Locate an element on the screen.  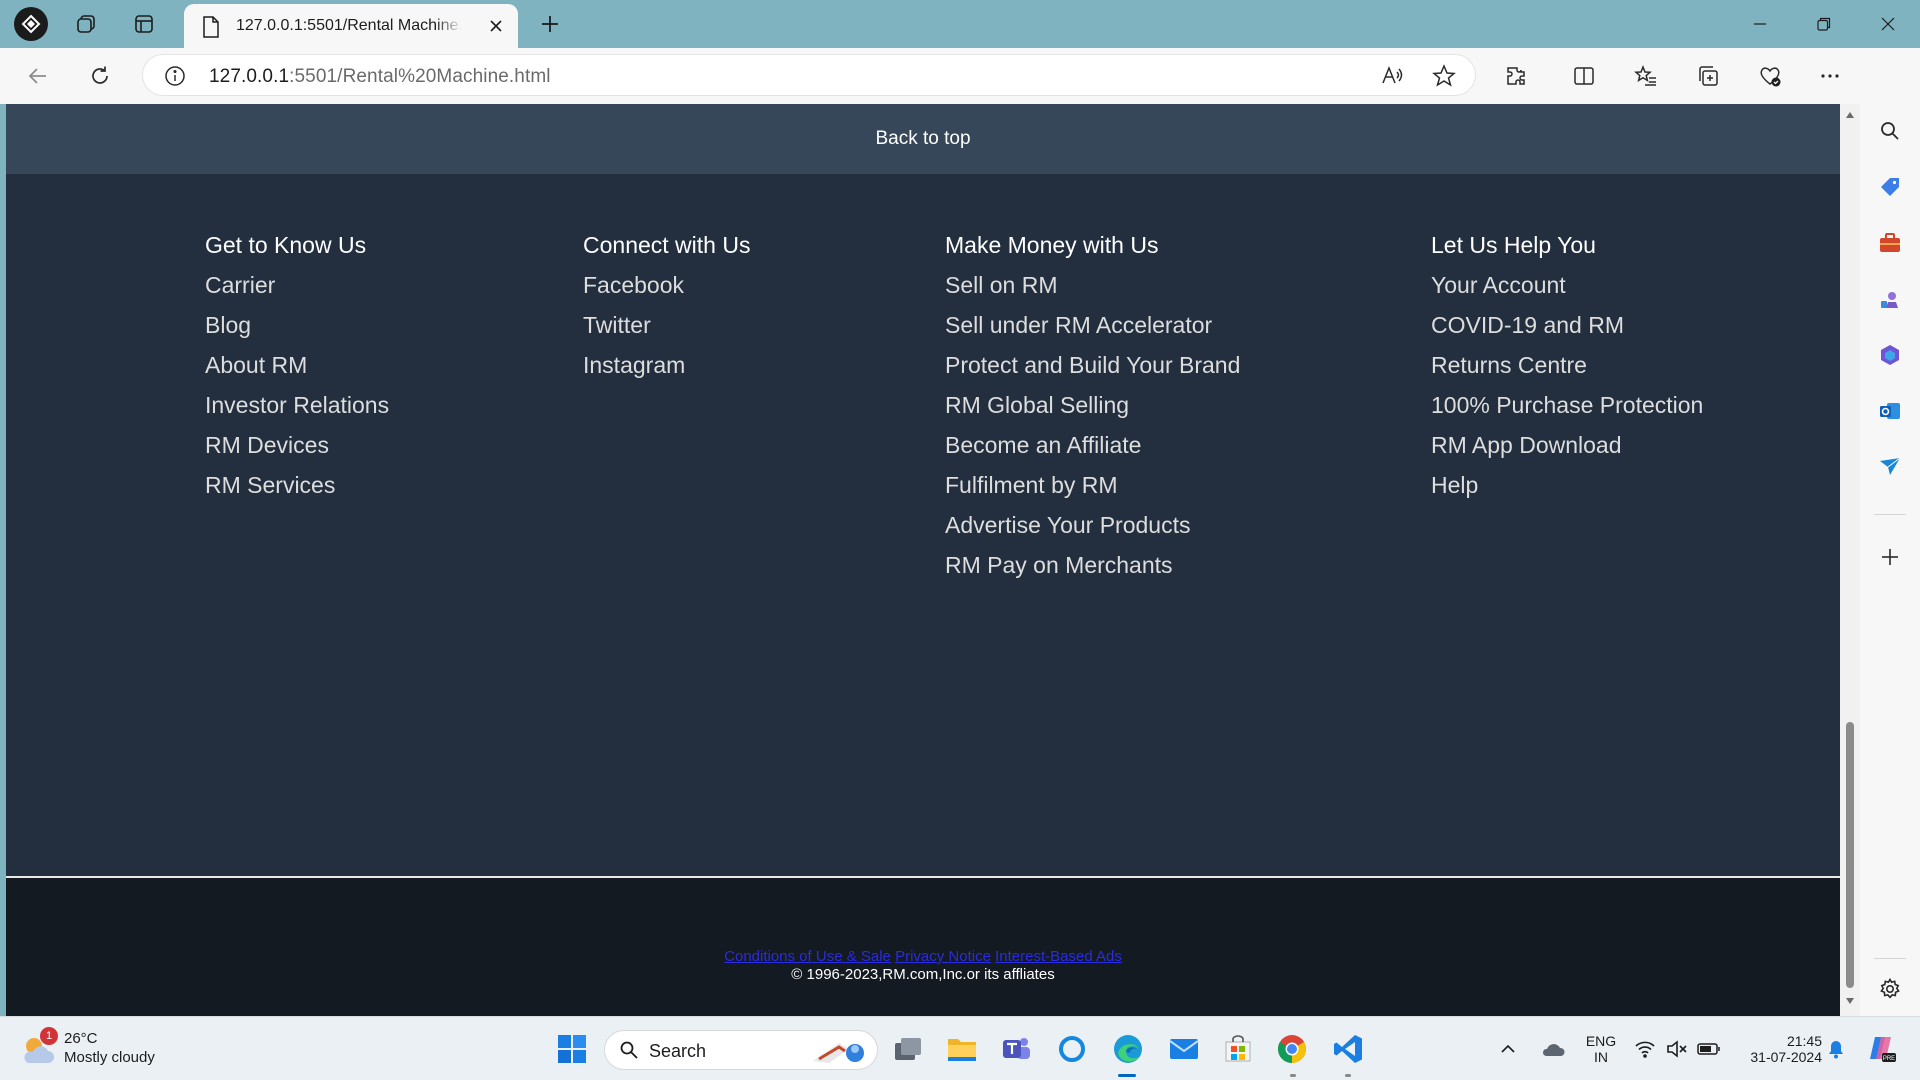
footer-column-heading: Make Money with Us is located at coordinates (1052, 245).